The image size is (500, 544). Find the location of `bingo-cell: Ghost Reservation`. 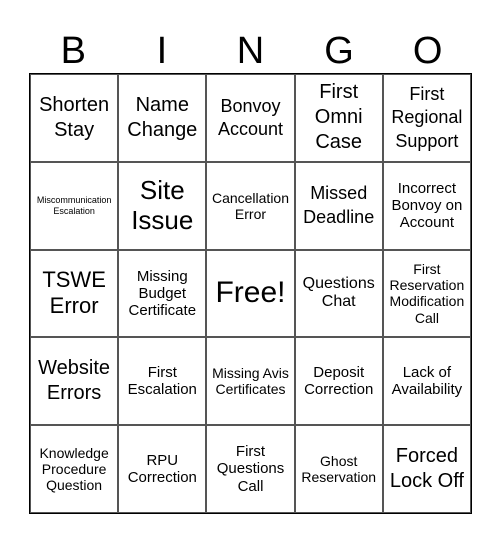

bingo-cell: Ghost Reservation is located at coordinates (338, 469).